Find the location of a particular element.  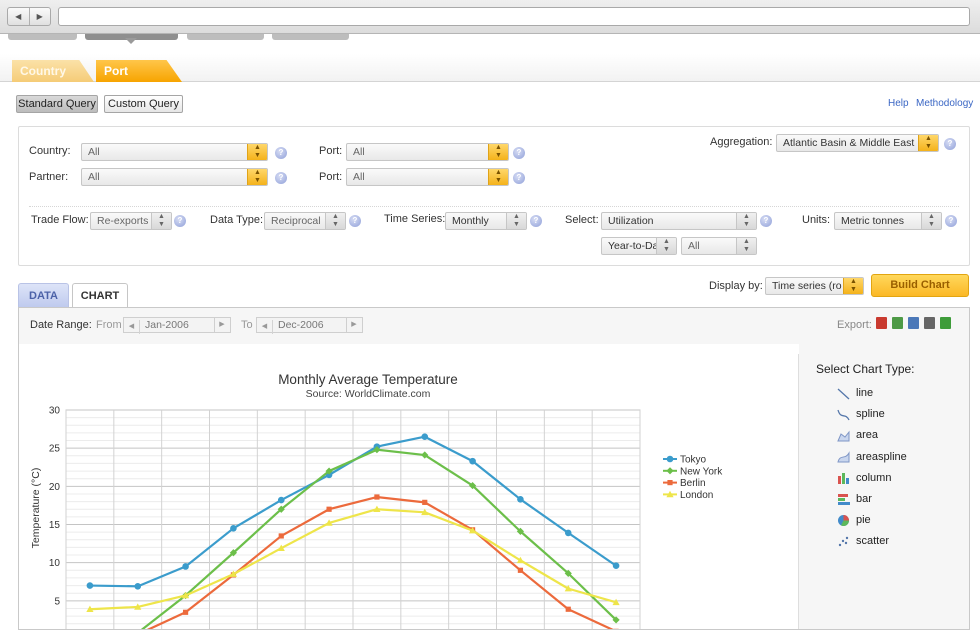

trade-flow-select: Re-exports ▲ ▼ is located at coordinates (131, 221).